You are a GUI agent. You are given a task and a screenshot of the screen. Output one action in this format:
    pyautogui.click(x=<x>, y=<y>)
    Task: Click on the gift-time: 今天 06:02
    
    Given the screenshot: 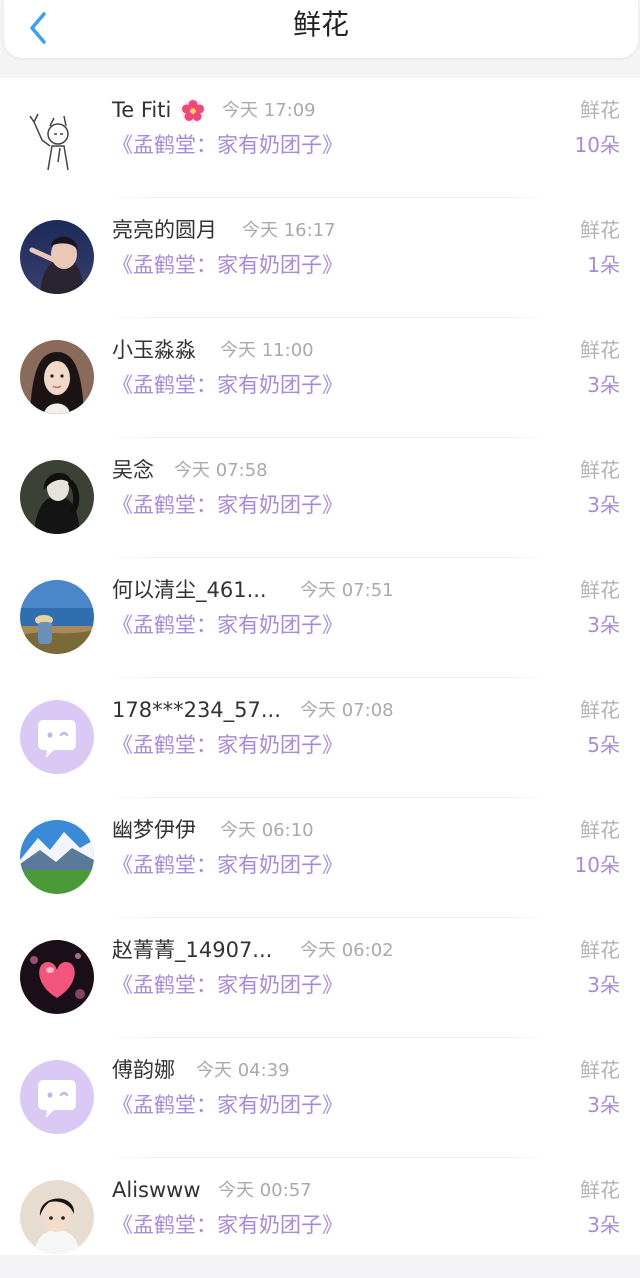 What is the action you would take?
    pyautogui.click(x=347, y=950)
    